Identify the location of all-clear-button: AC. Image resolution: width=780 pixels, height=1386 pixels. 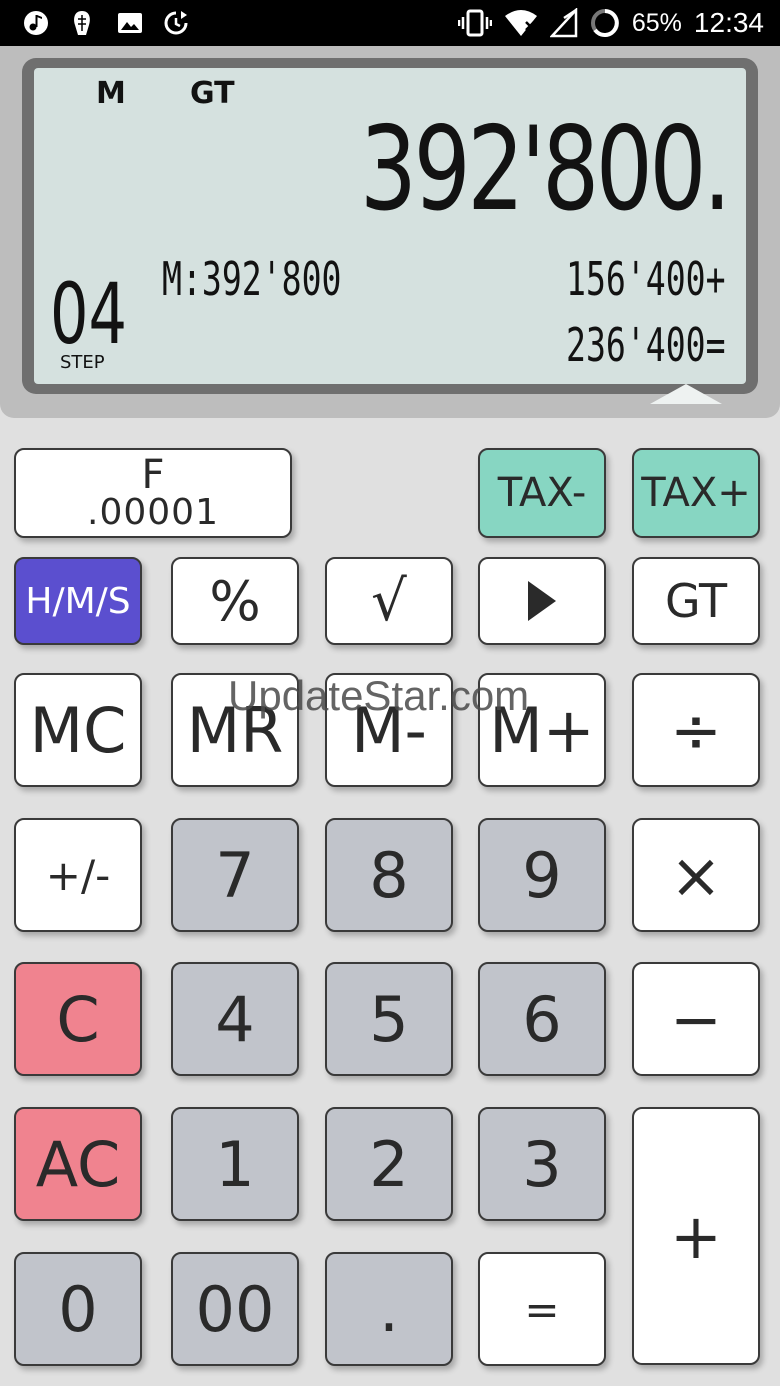
(78, 1164).